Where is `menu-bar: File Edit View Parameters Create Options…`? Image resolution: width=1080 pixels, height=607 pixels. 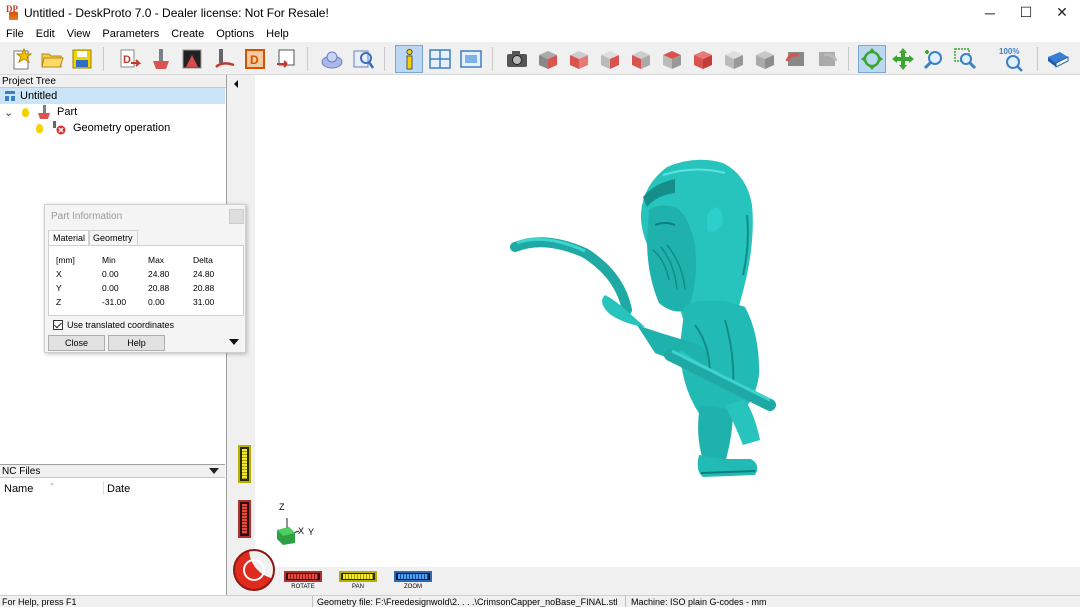 menu-bar: File Edit View Parameters Create Options… is located at coordinates (540, 33).